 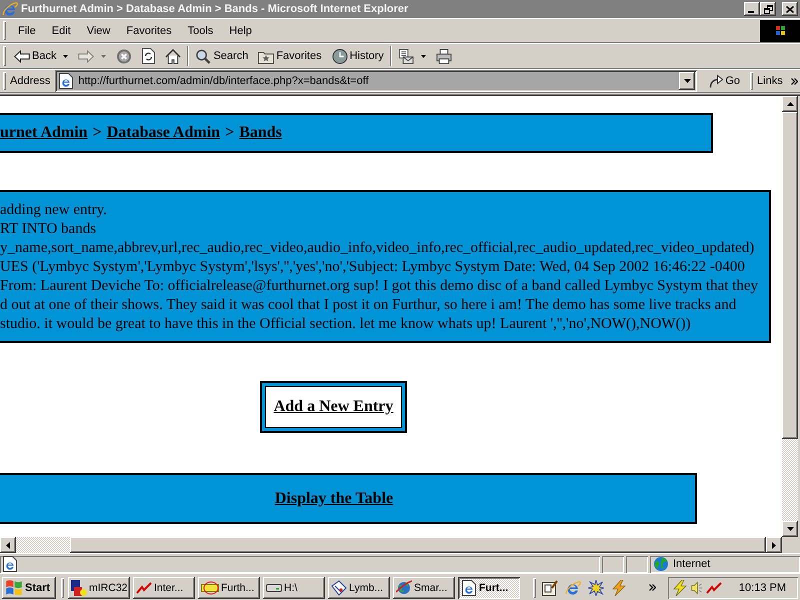 What do you see at coordinates (210, 587) in the screenshot?
I see `tag-icon` at bounding box center [210, 587].